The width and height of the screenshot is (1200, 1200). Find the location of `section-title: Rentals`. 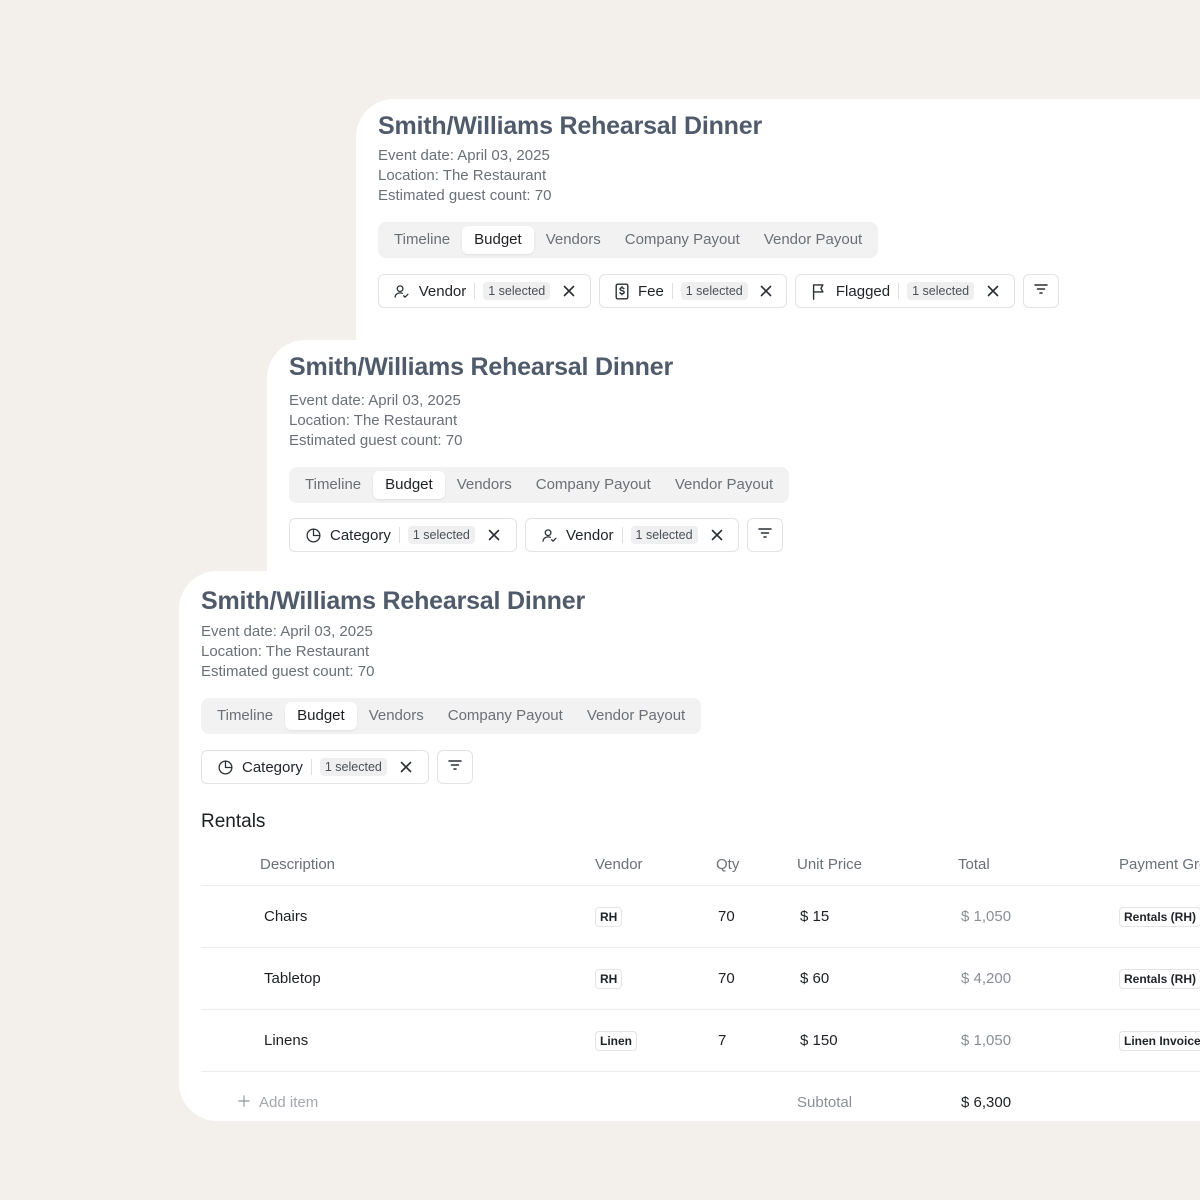

section-title: Rentals is located at coordinates (233, 821).